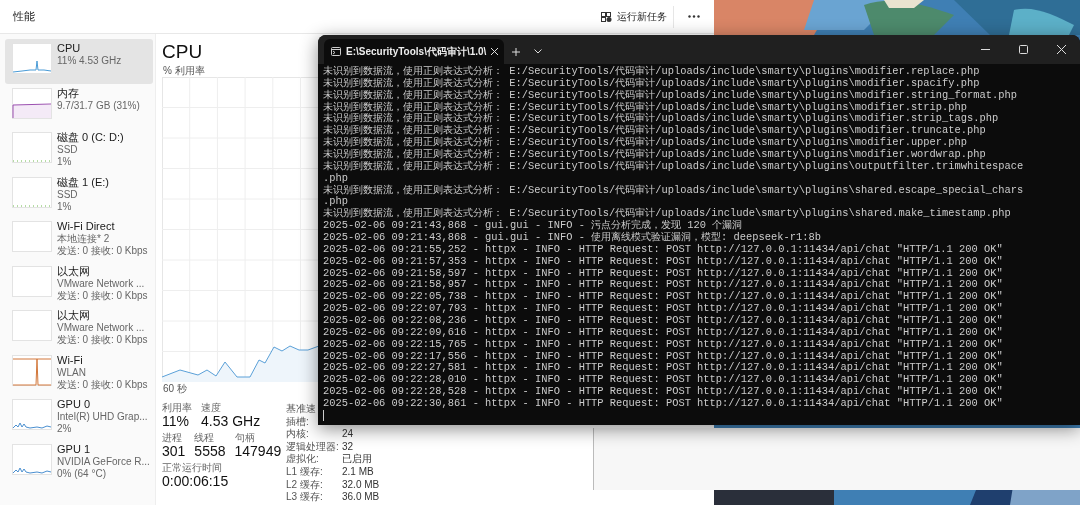 The width and height of the screenshot is (1080, 505). Describe the element at coordinates (645, 143) in the screenshot. I see `terminal-line: 未识别到数据流，使用正则表达式分析： E:/SecurityTools/代码审计/uploads/include\smarty\plugins\modifier.upper.php` at that location.